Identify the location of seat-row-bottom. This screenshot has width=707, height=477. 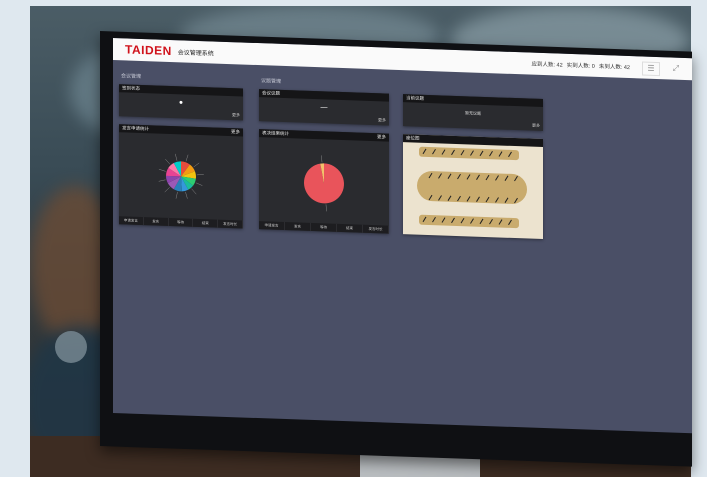
(469, 221).